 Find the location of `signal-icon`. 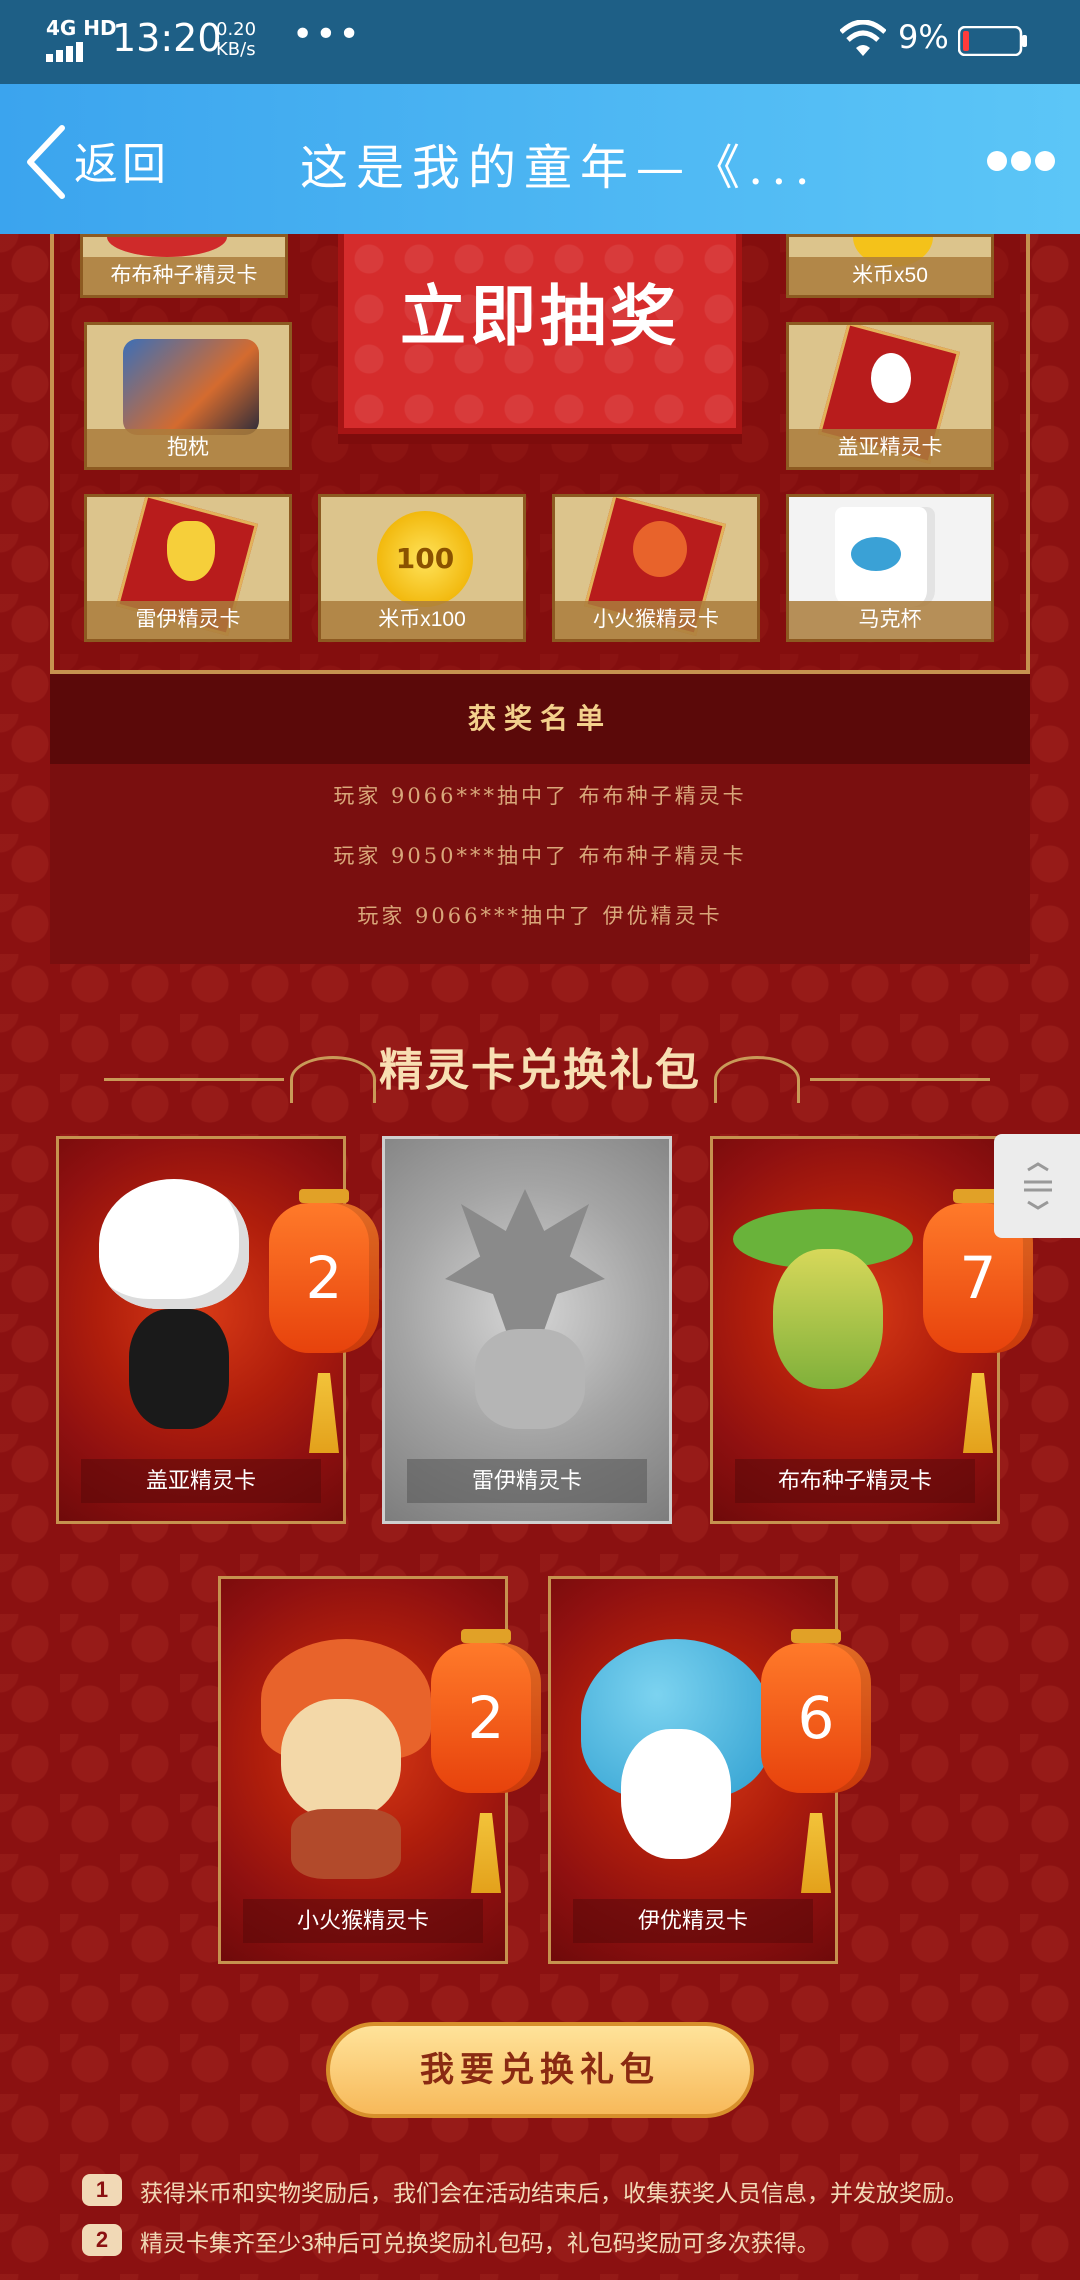

signal-icon is located at coordinates (64, 52).